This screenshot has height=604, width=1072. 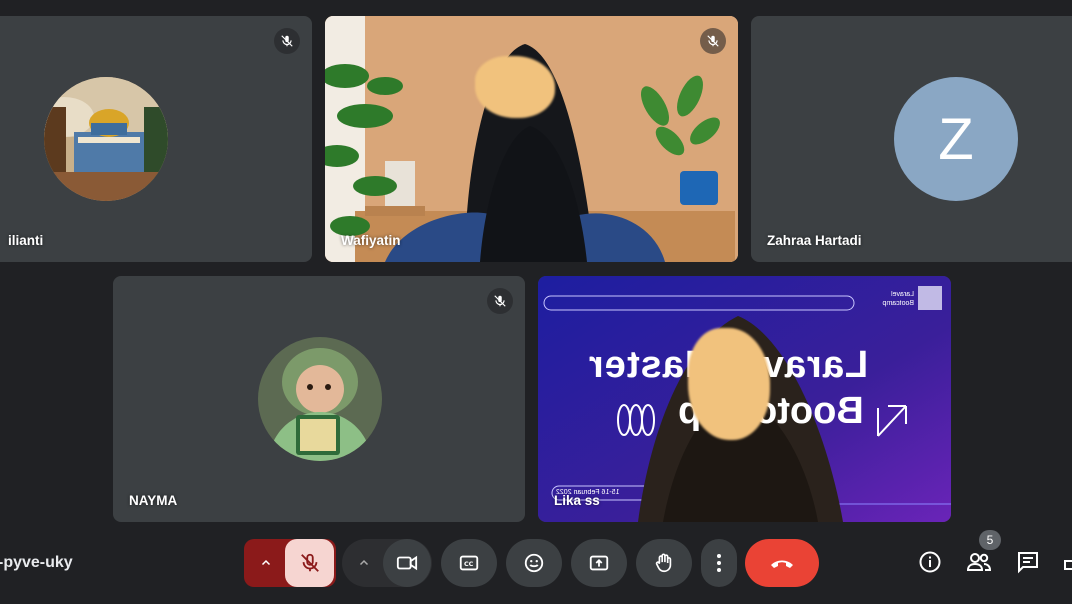 What do you see at coordinates (371, 240) in the screenshot?
I see `participant-name: Wafiyatin` at bounding box center [371, 240].